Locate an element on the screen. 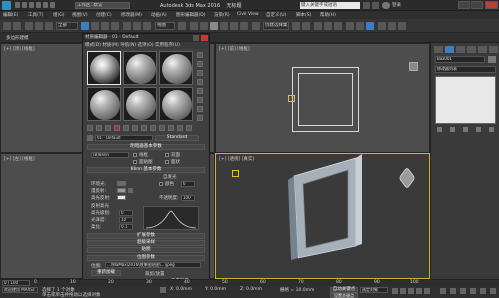 Image resolution: width=499 pixels, height=298 pixels. unlink-icon is located at coordinates (39, 26).